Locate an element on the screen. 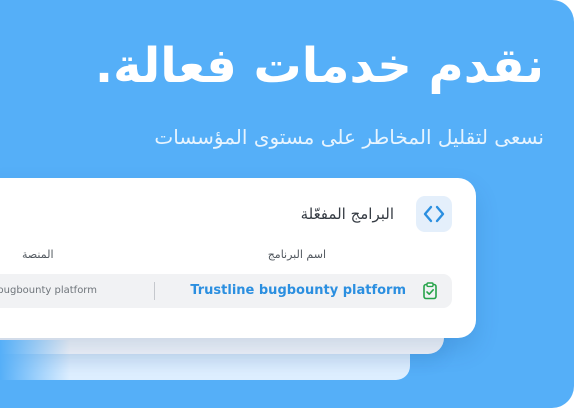 The image size is (574, 408). code-brackets-icon is located at coordinates (434, 214).